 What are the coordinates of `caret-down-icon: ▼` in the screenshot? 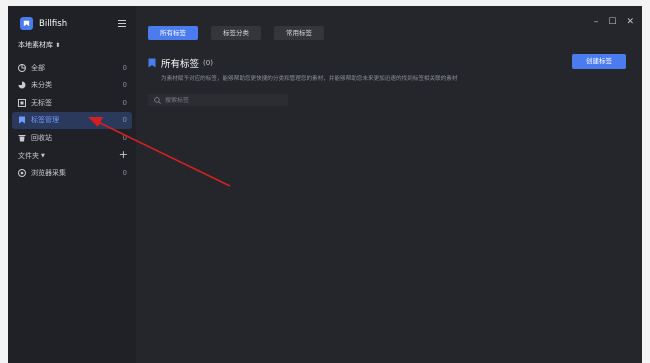 It's located at (43, 156).